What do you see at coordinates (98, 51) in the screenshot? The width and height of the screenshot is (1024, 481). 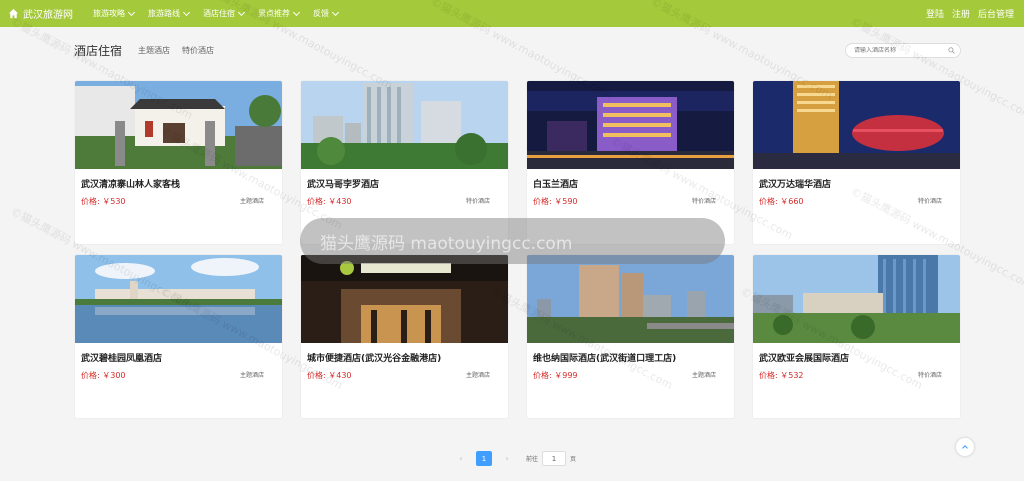 I see `page-title: 酒店住宿` at bounding box center [98, 51].